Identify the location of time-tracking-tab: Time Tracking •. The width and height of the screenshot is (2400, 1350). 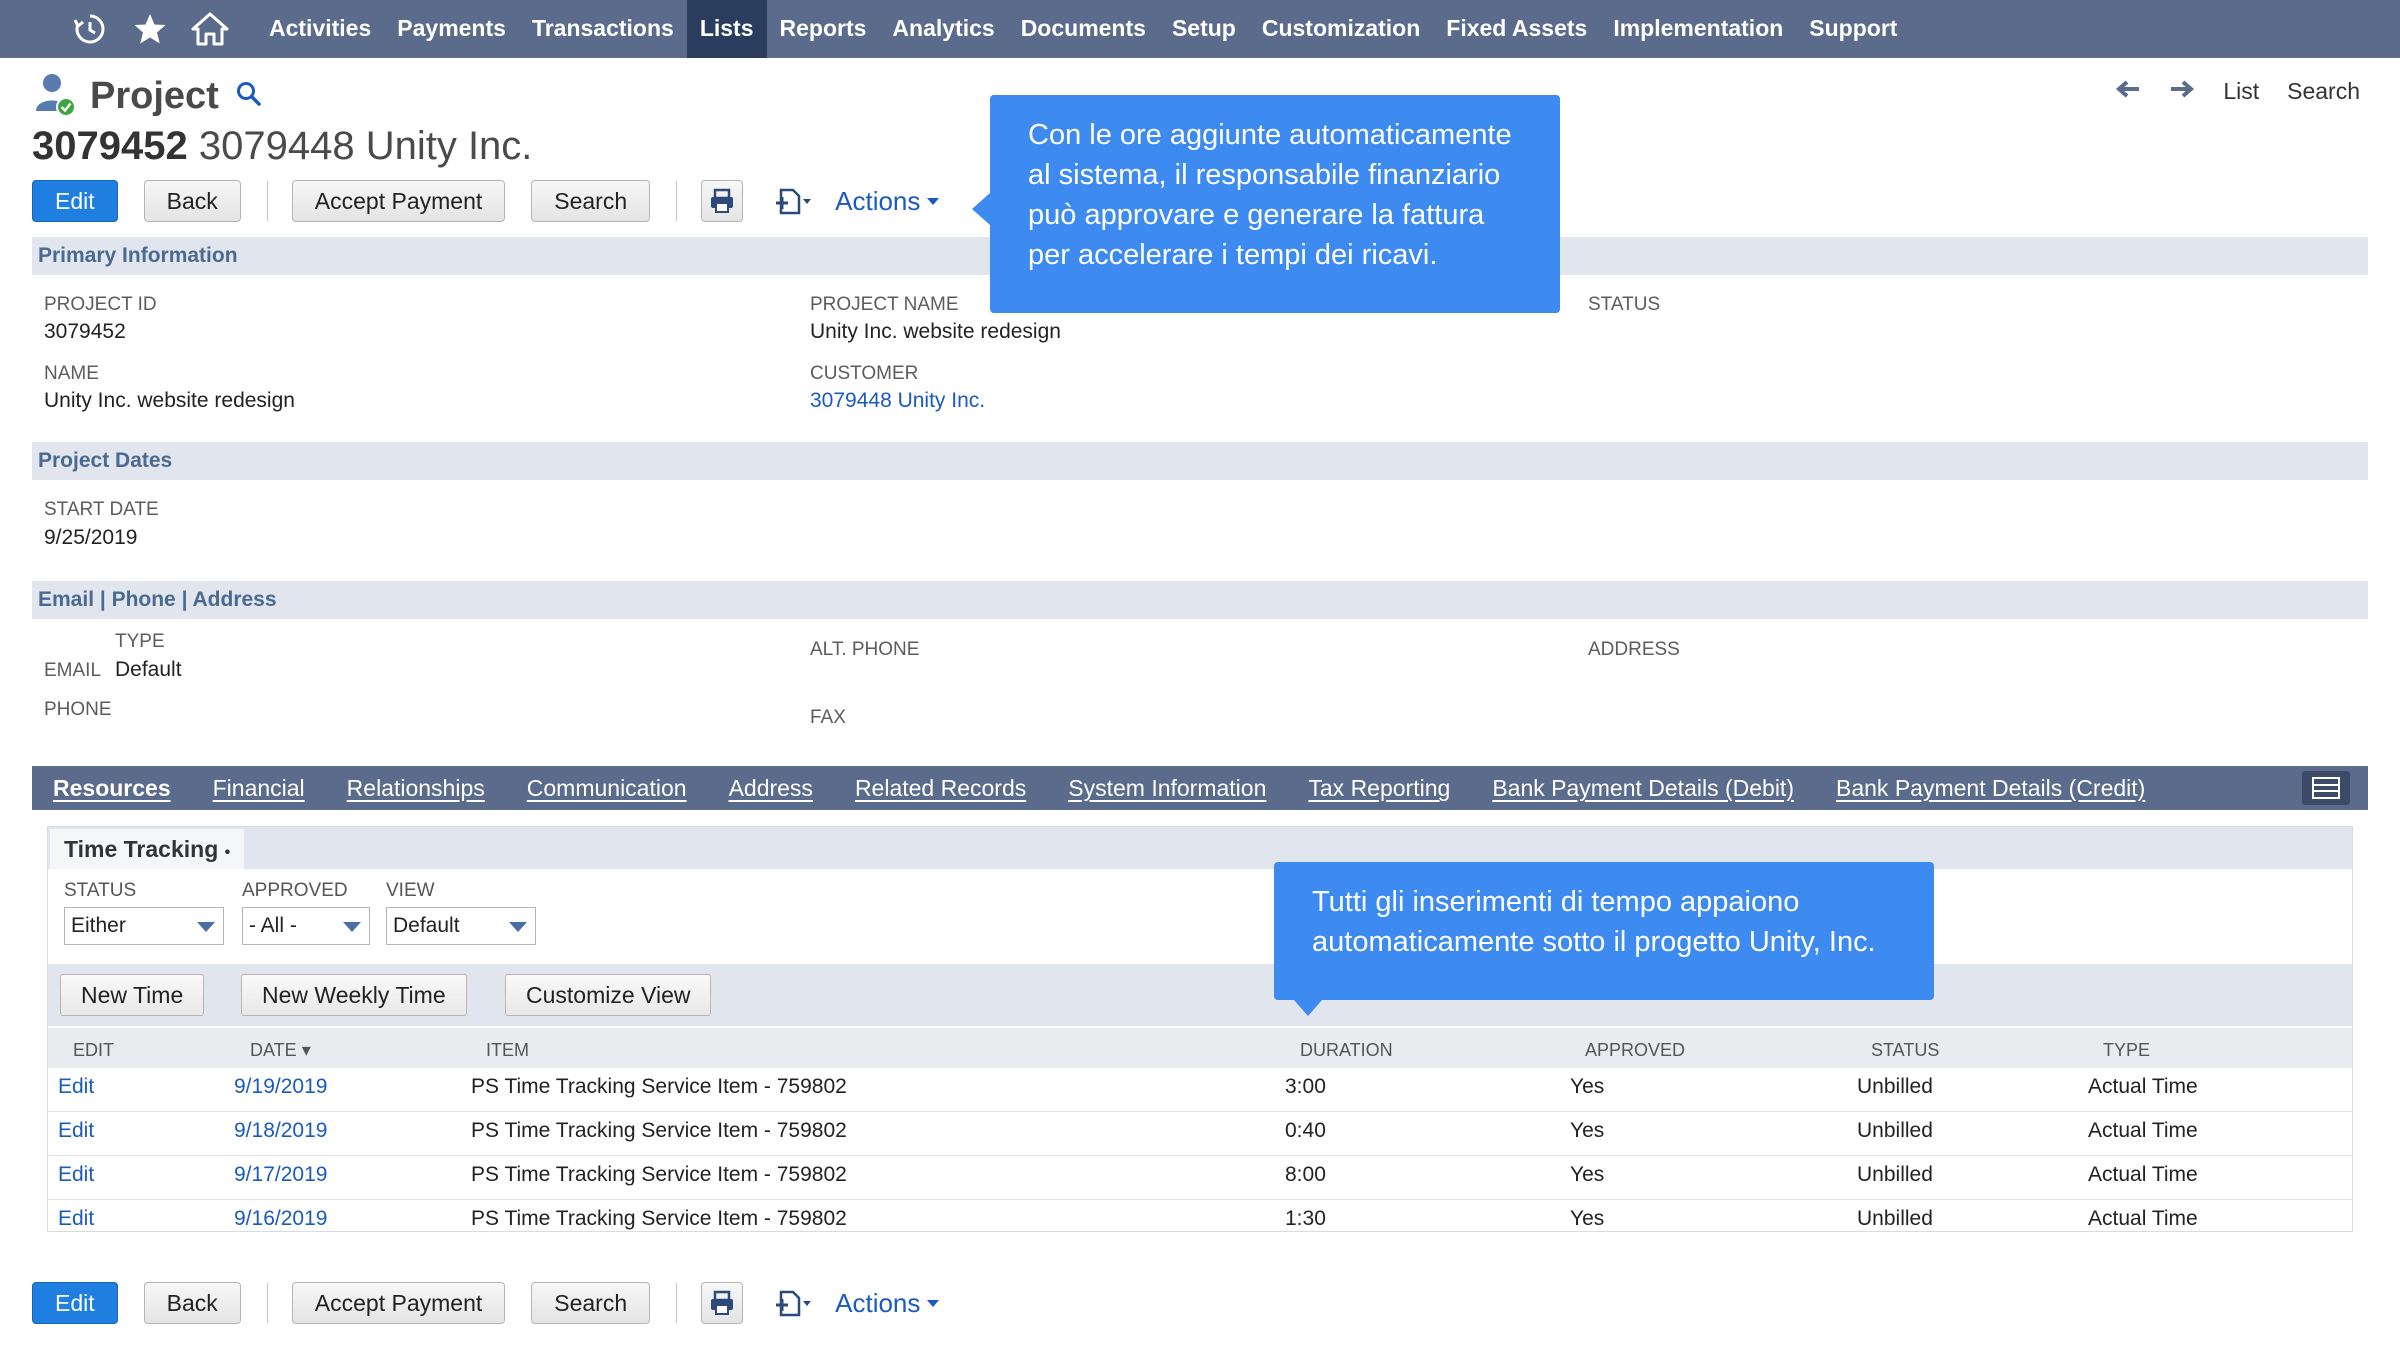
(147, 849).